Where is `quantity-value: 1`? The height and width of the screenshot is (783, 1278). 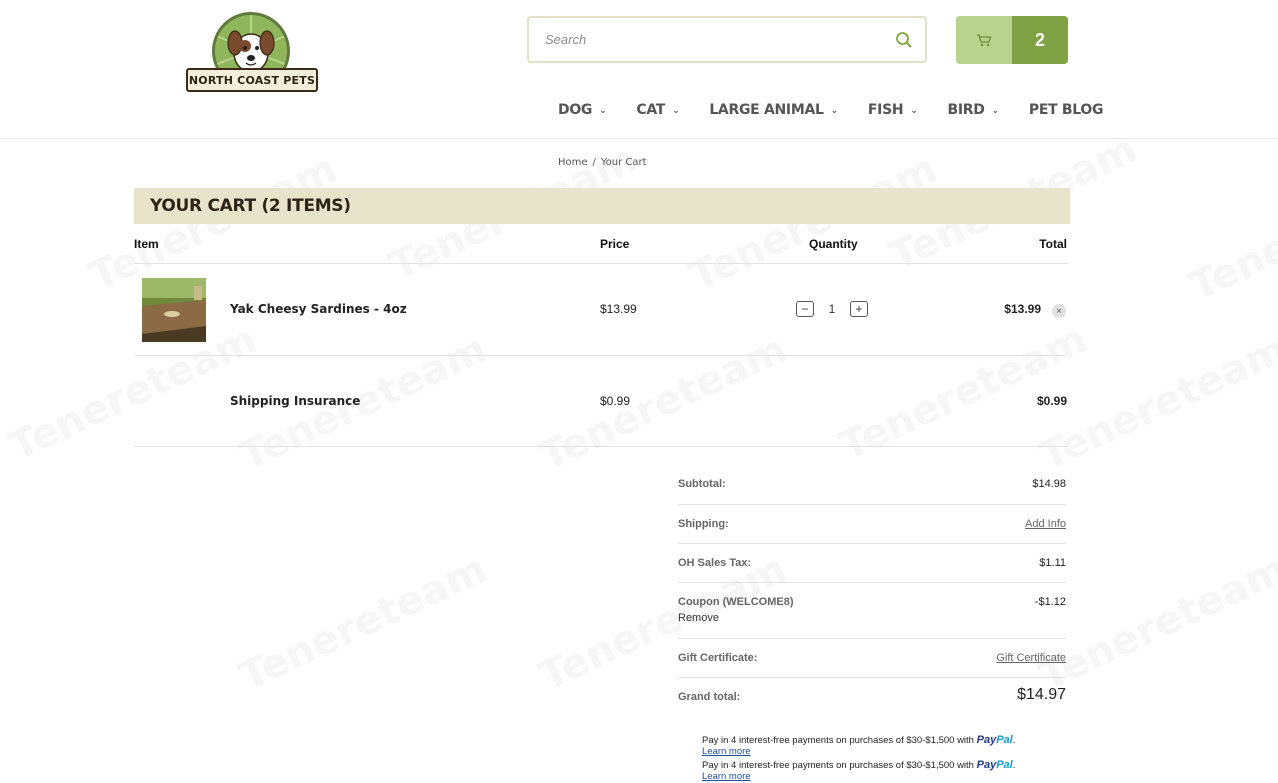
quantity-value: 1 is located at coordinates (832, 309).